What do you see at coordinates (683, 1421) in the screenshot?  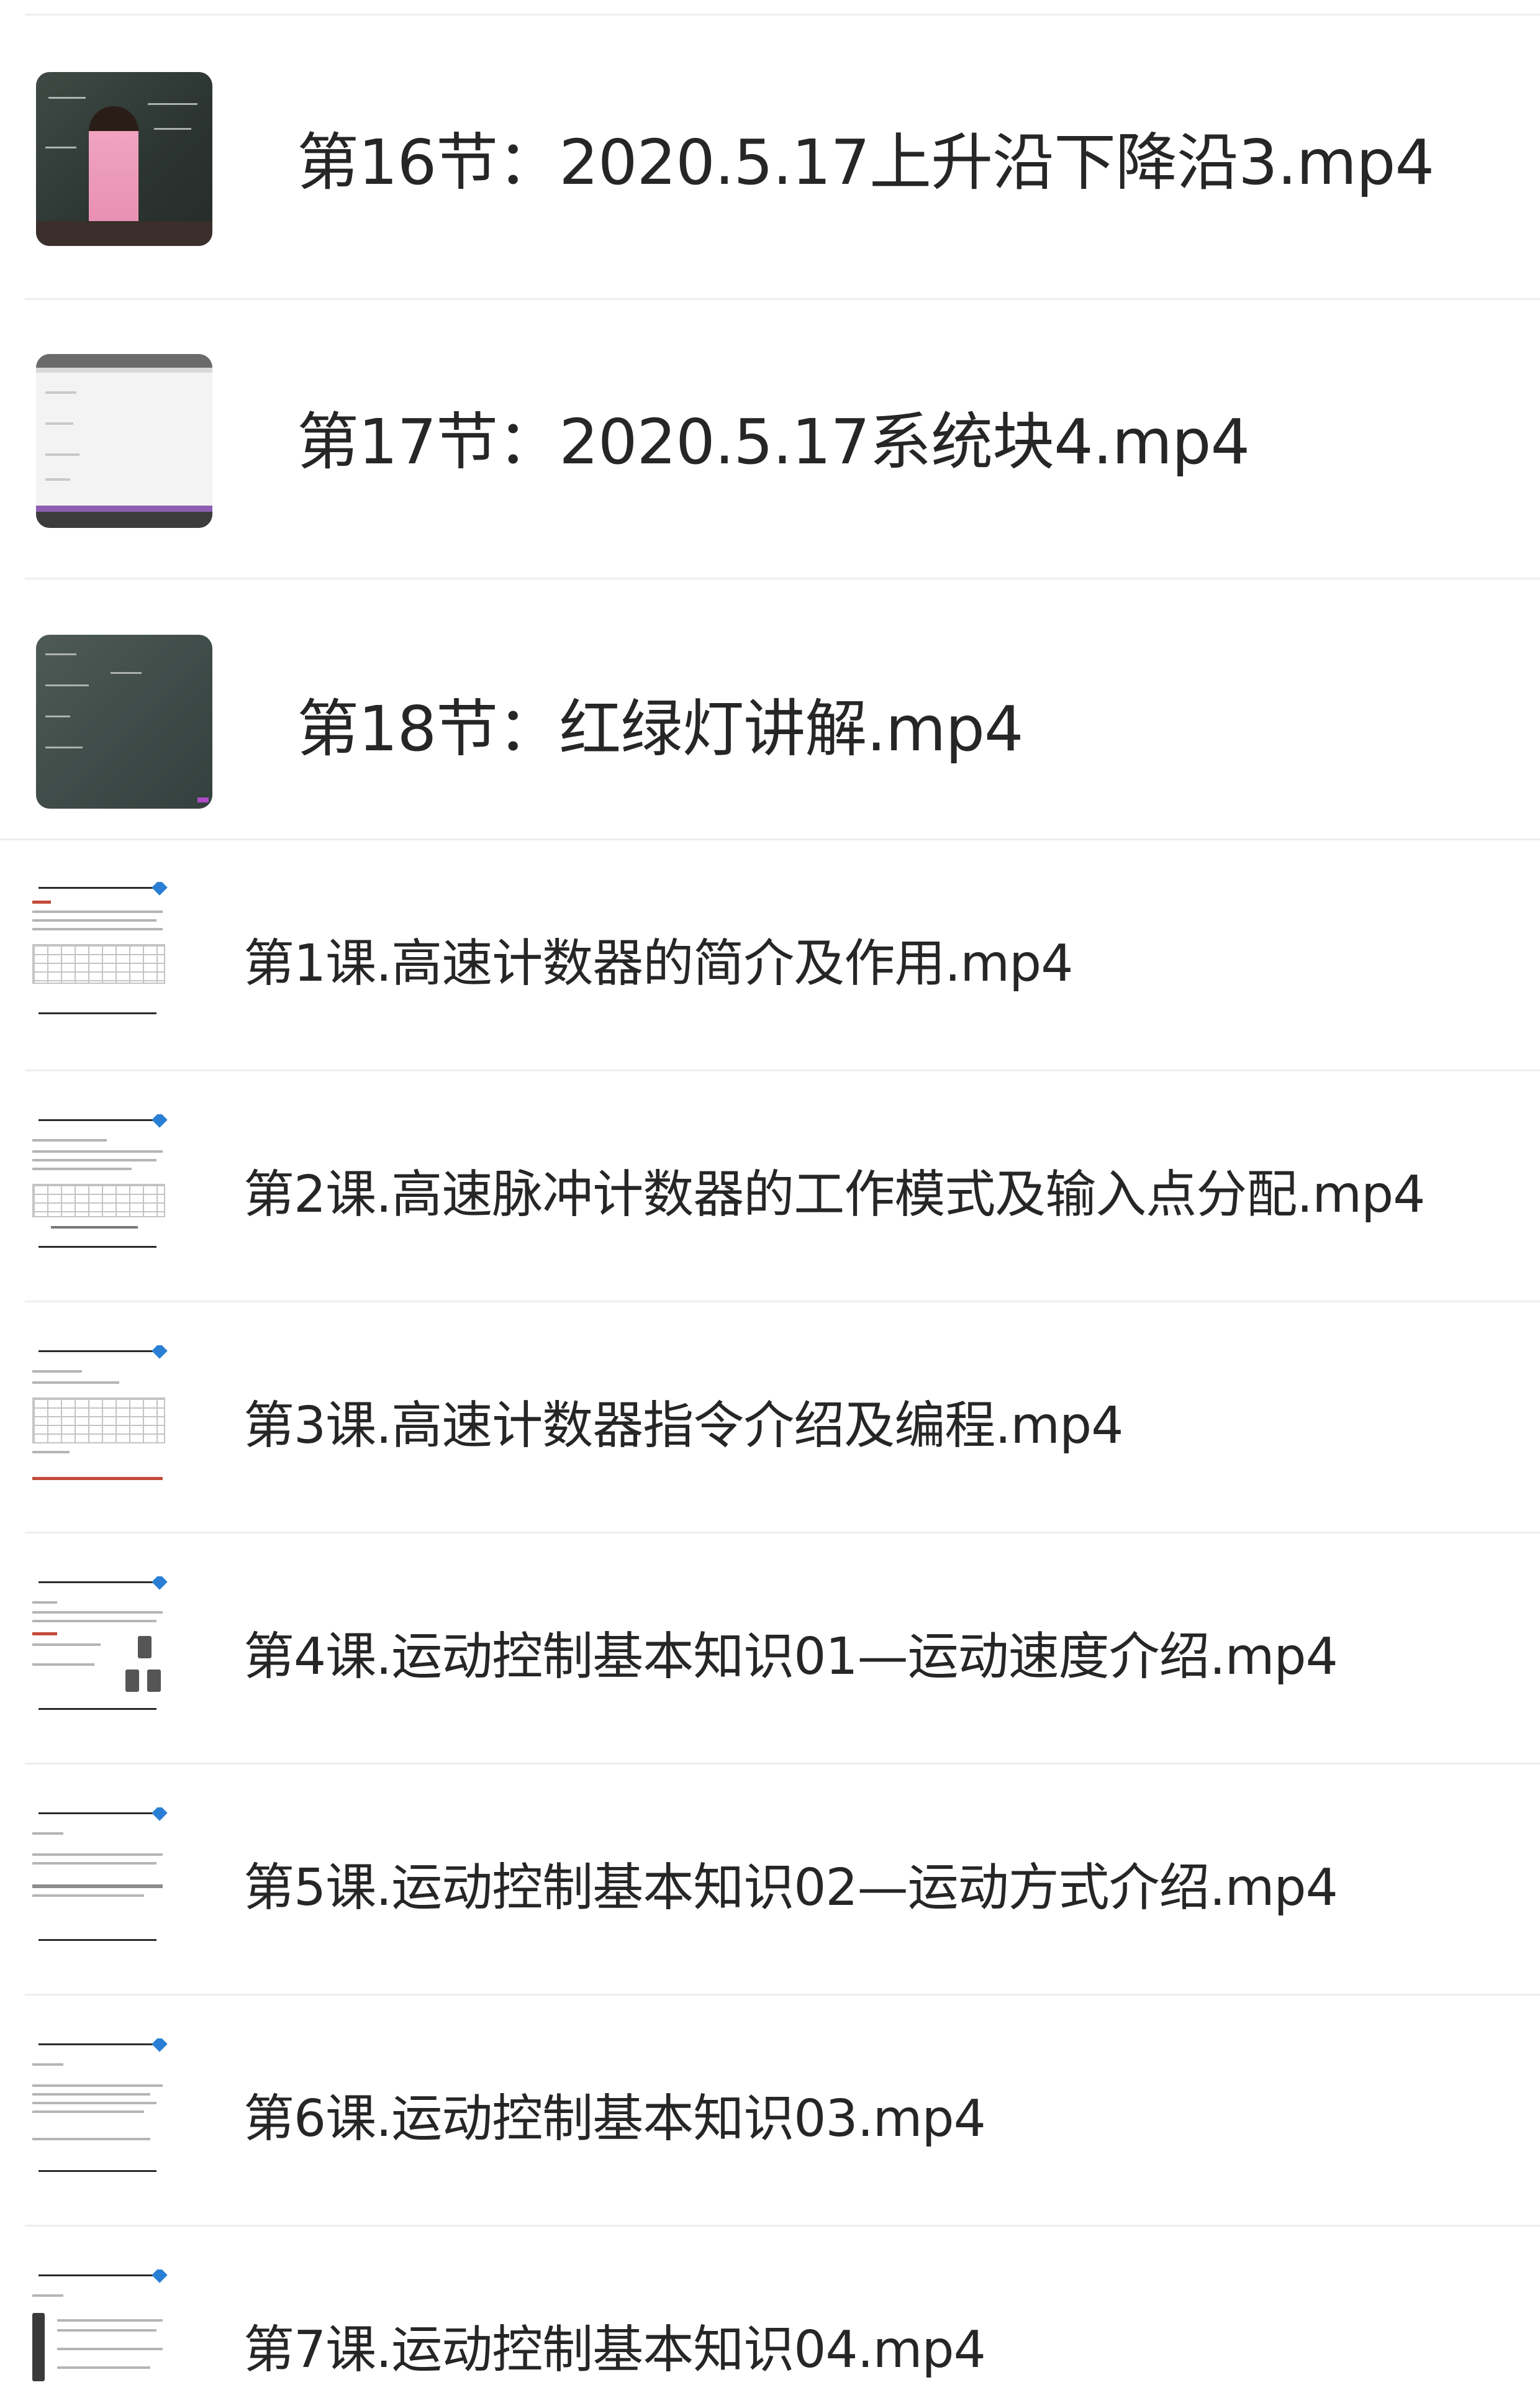 I see `video-title: 第3课.高速计数器指令介绍及编程.mp4` at bounding box center [683, 1421].